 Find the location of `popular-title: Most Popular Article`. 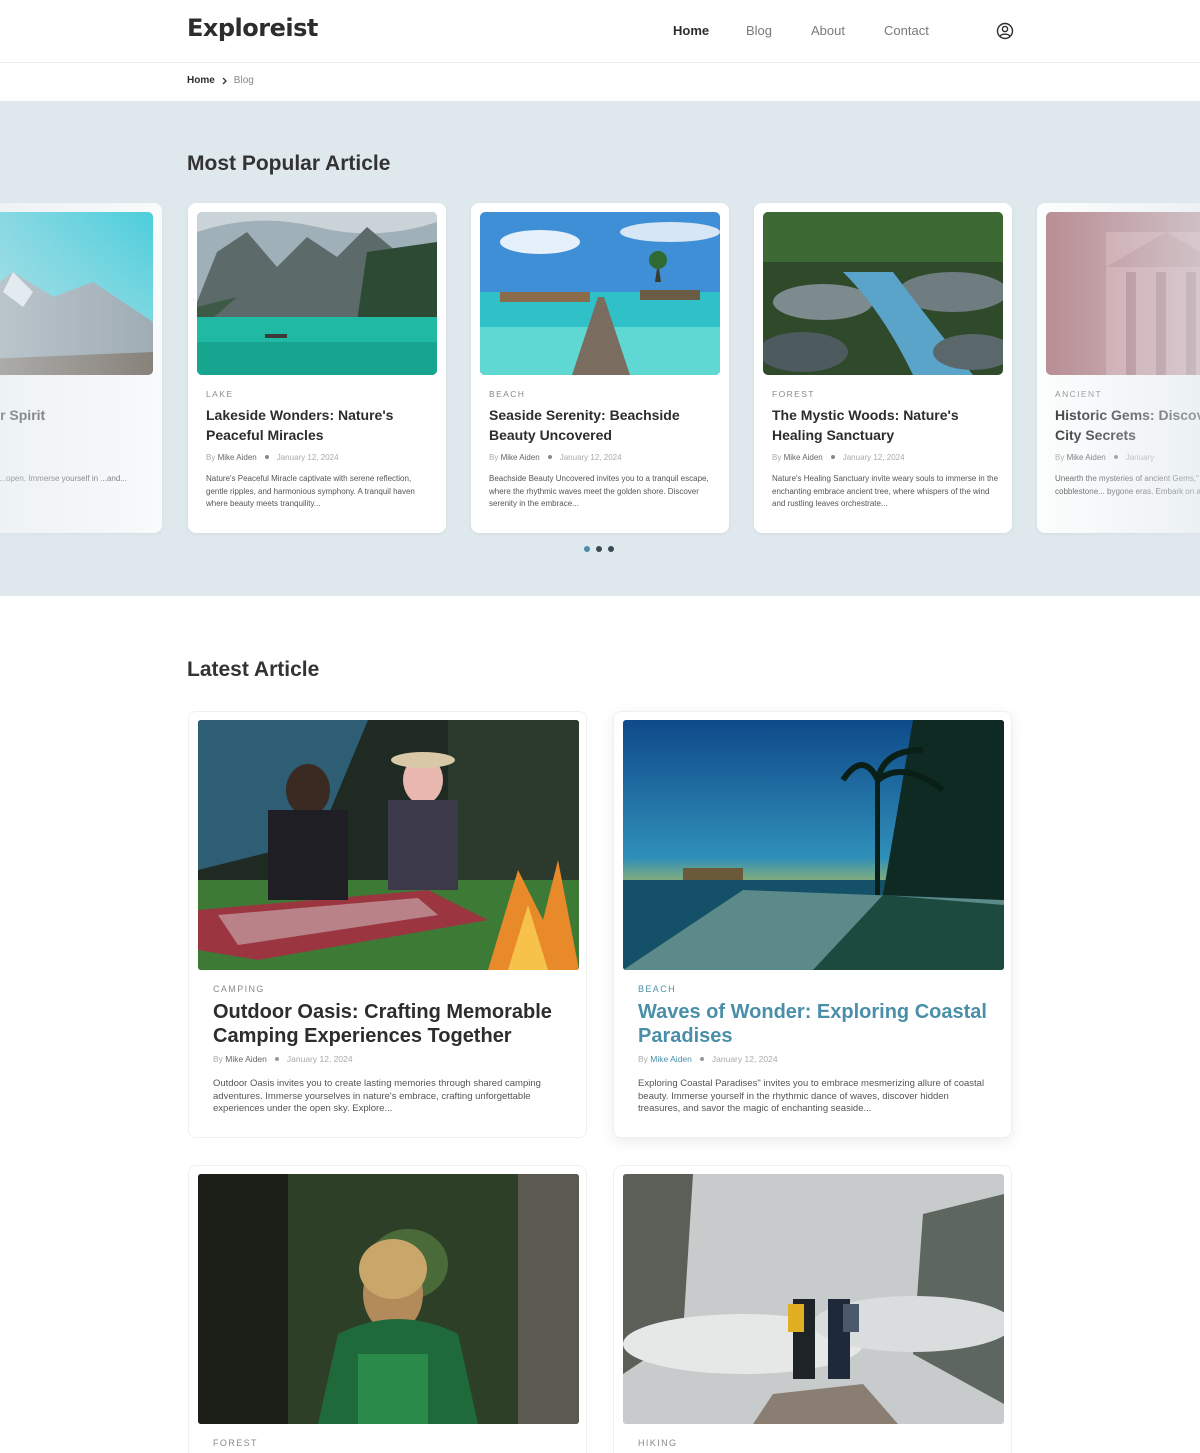

popular-title: Most Popular Article is located at coordinates (289, 163).